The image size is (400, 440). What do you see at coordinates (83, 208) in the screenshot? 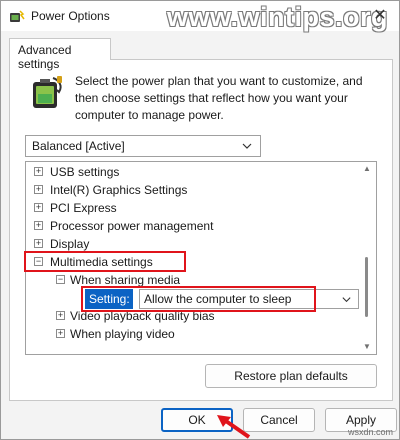
I see `tree-item-label: PCI Express` at bounding box center [83, 208].